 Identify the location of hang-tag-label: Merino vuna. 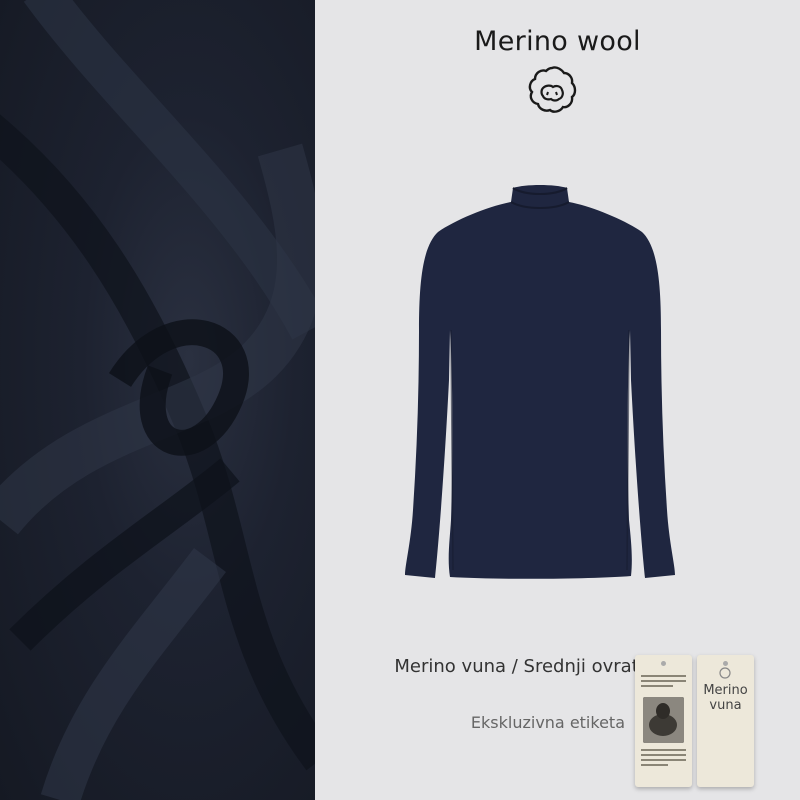
(725, 721).